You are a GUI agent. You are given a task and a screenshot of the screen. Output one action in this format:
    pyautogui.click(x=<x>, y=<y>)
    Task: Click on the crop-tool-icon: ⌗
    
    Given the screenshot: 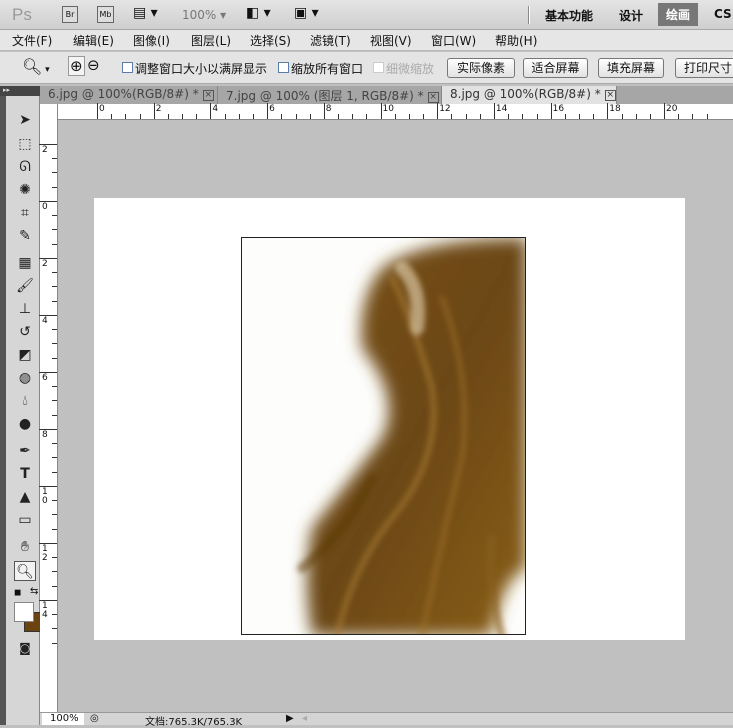 What is the action you would take?
    pyautogui.click(x=25, y=213)
    